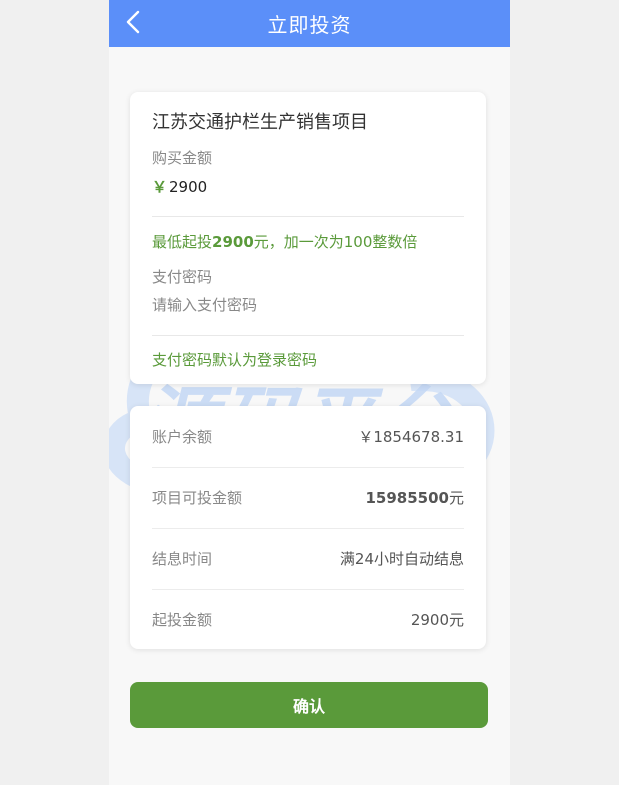 The image size is (619, 785). I want to click on row-value-number: 15985500, so click(407, 497).